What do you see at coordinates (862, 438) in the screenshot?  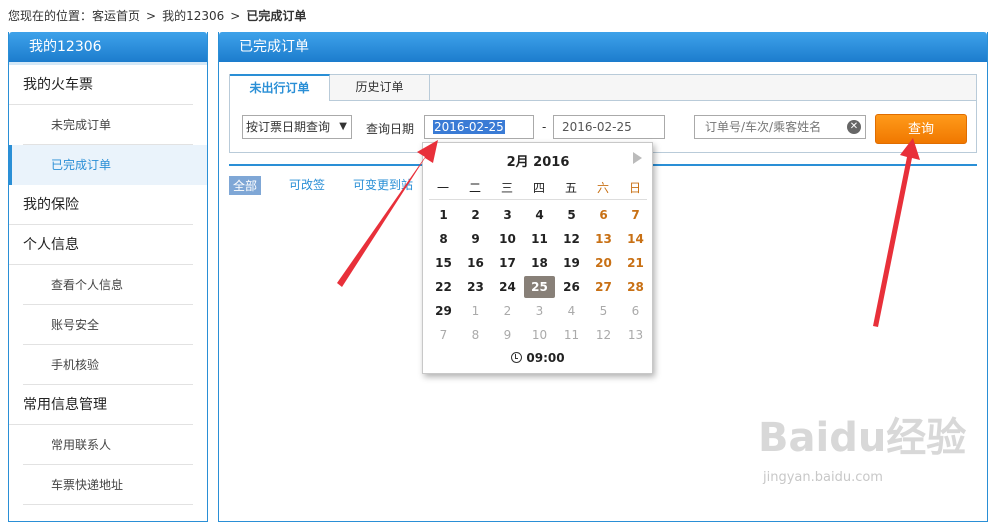 I see `baidu-watermark: Baidu经验` at bounding box center [862, 438].